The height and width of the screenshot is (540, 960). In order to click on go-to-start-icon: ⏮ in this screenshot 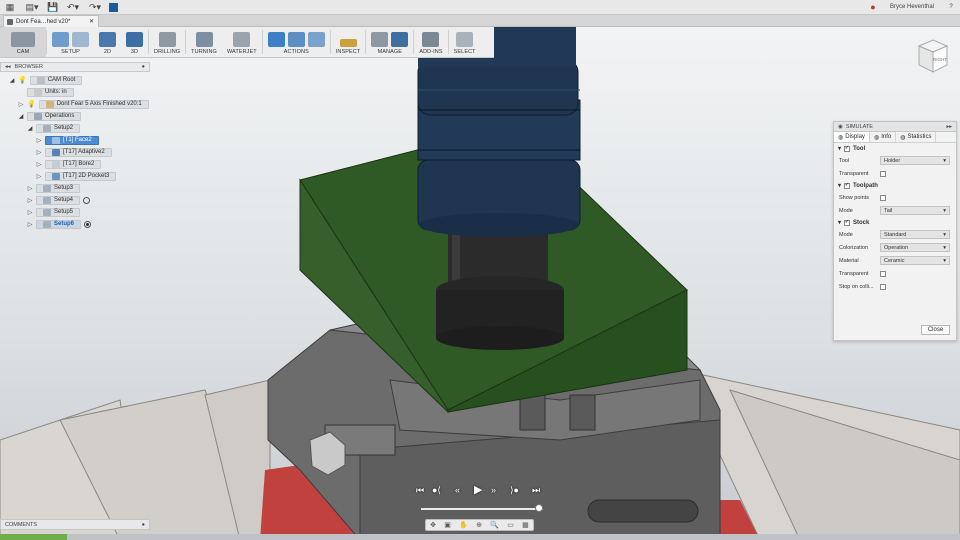, I will do `click(420, 490)`.